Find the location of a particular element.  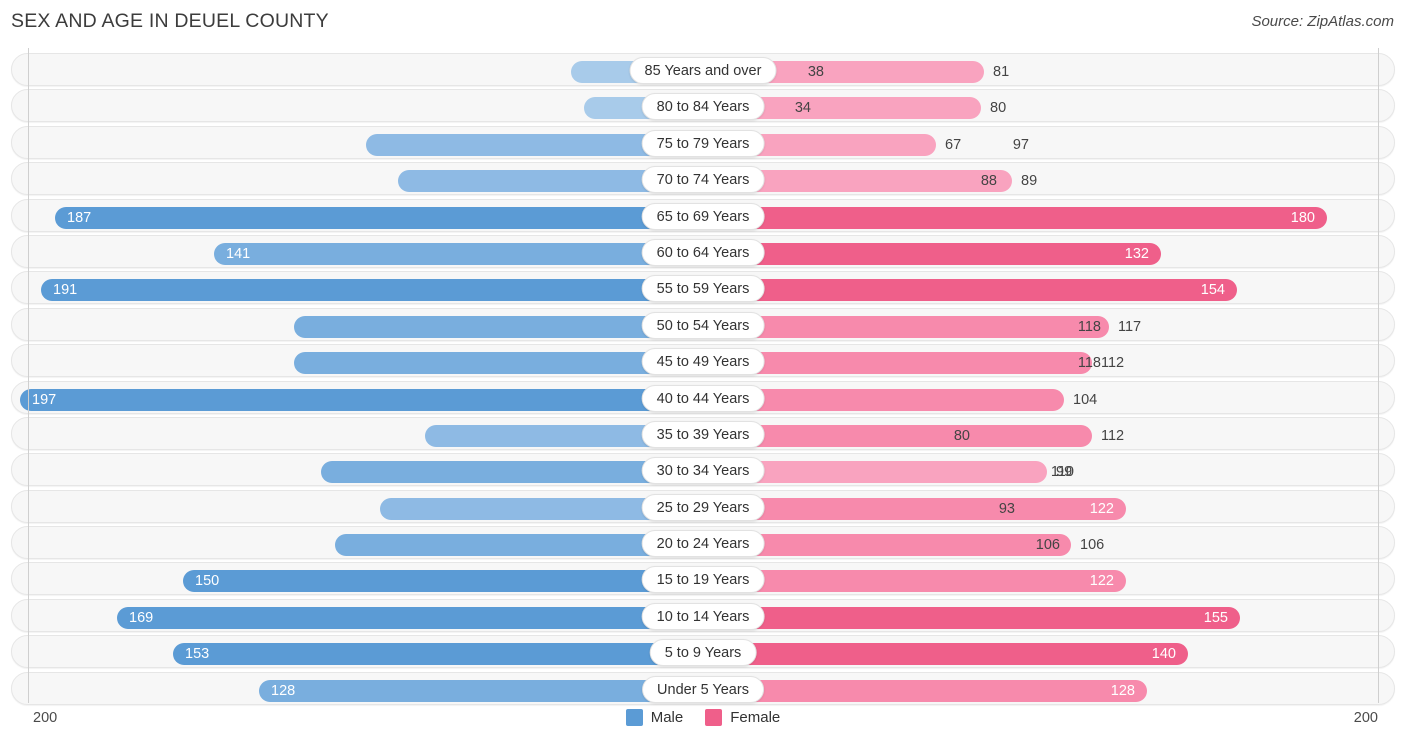

row-track: 93 122 25 to 29 Years is located at coordinates (703, 506).